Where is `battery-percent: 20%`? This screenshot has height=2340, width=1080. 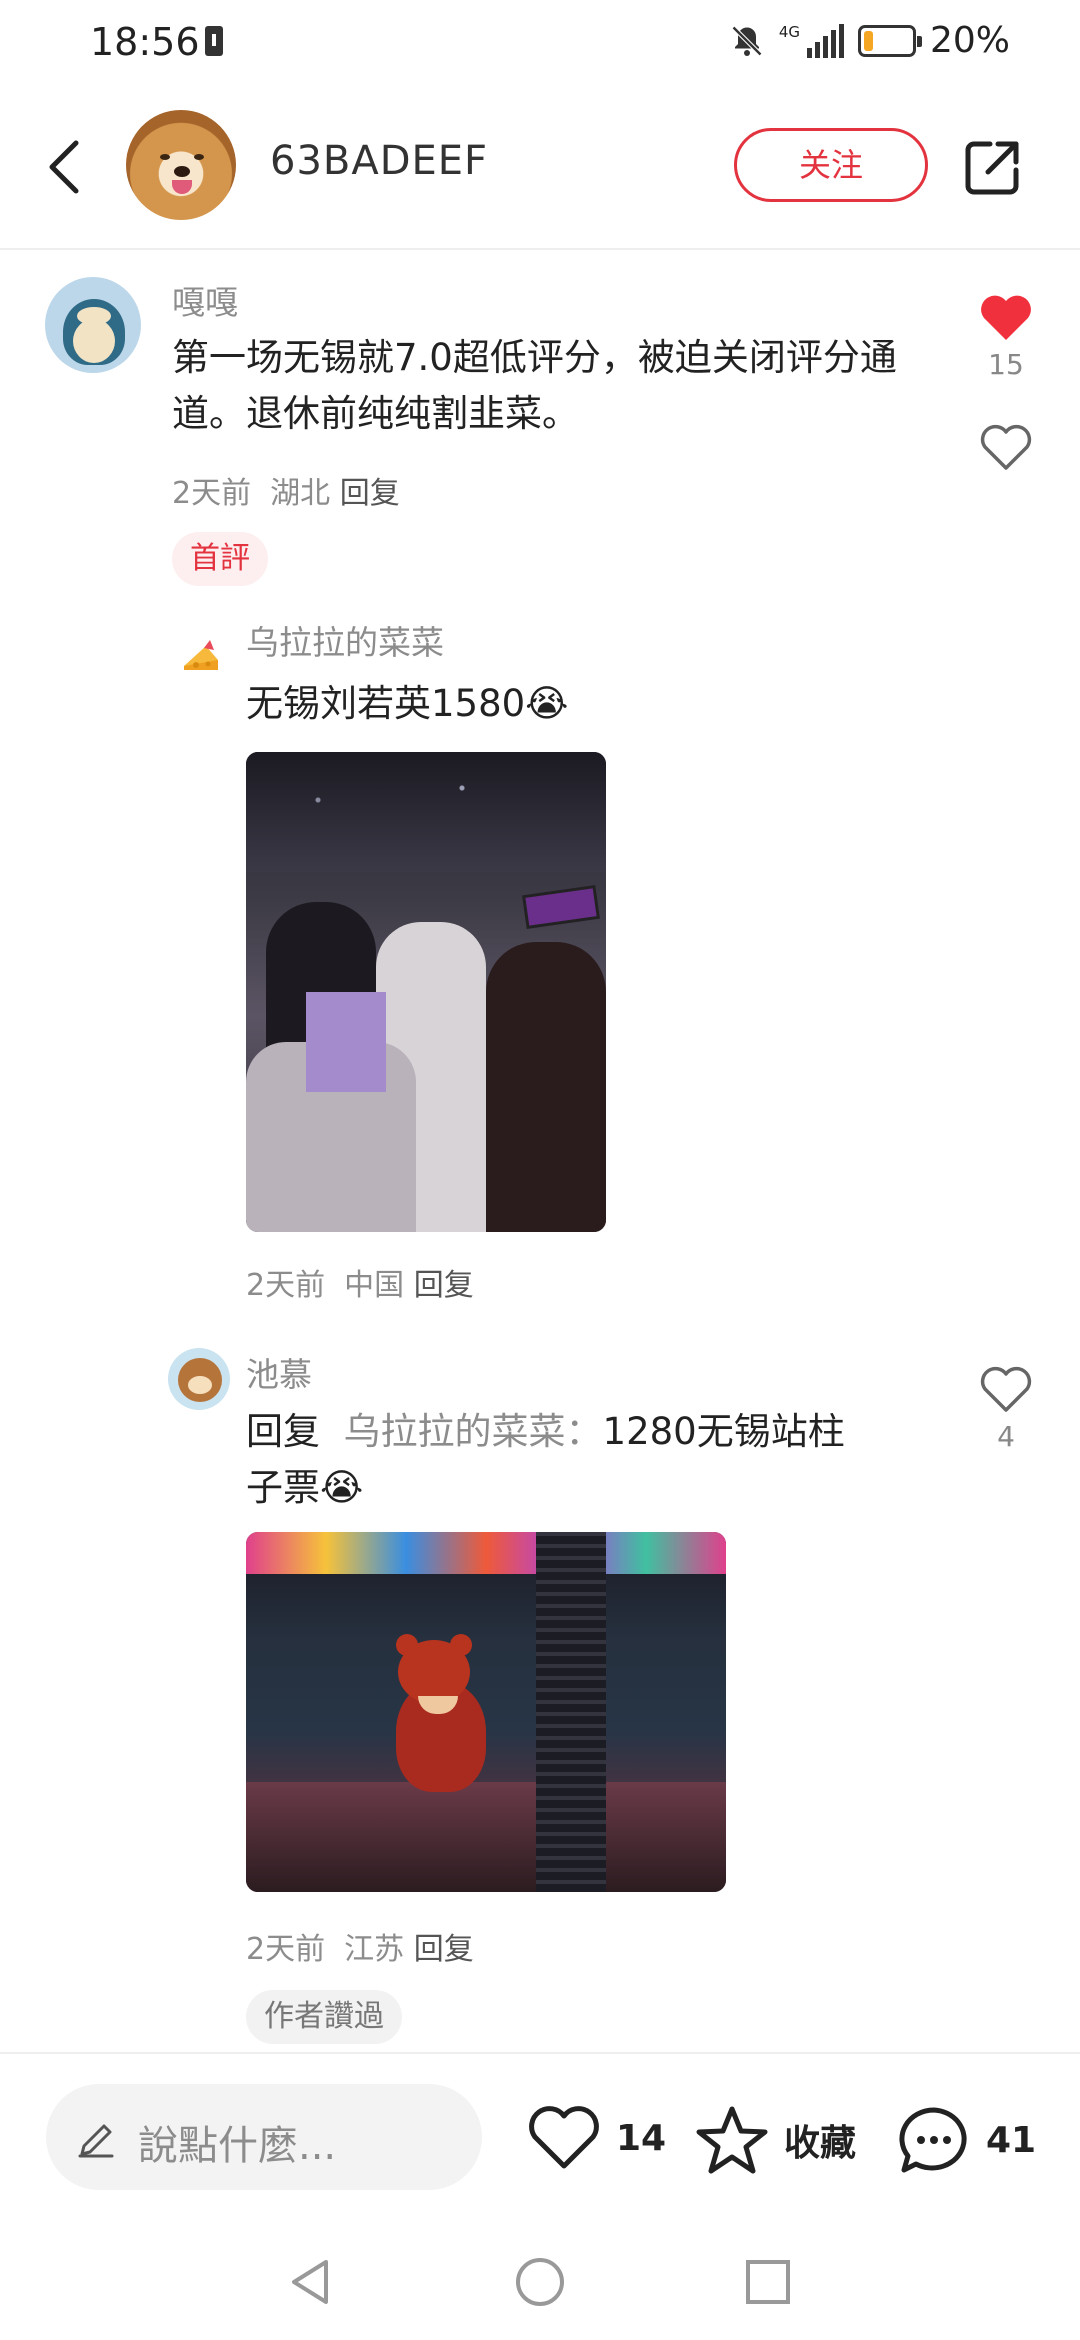 battery-percent: 20% is located at coordinates (969, 40).